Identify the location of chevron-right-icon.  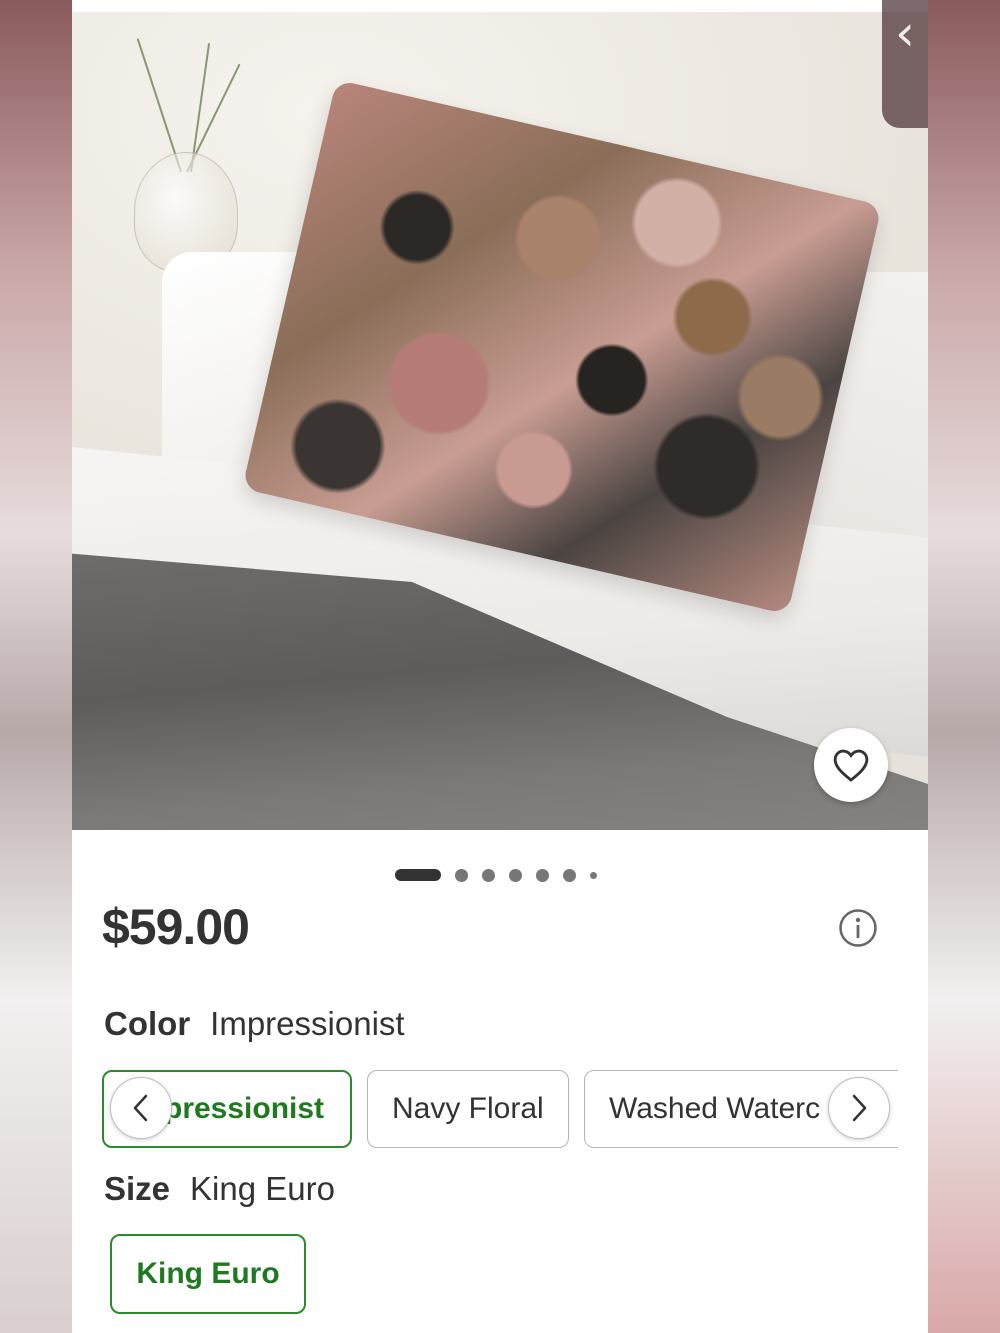
(859, 1108).